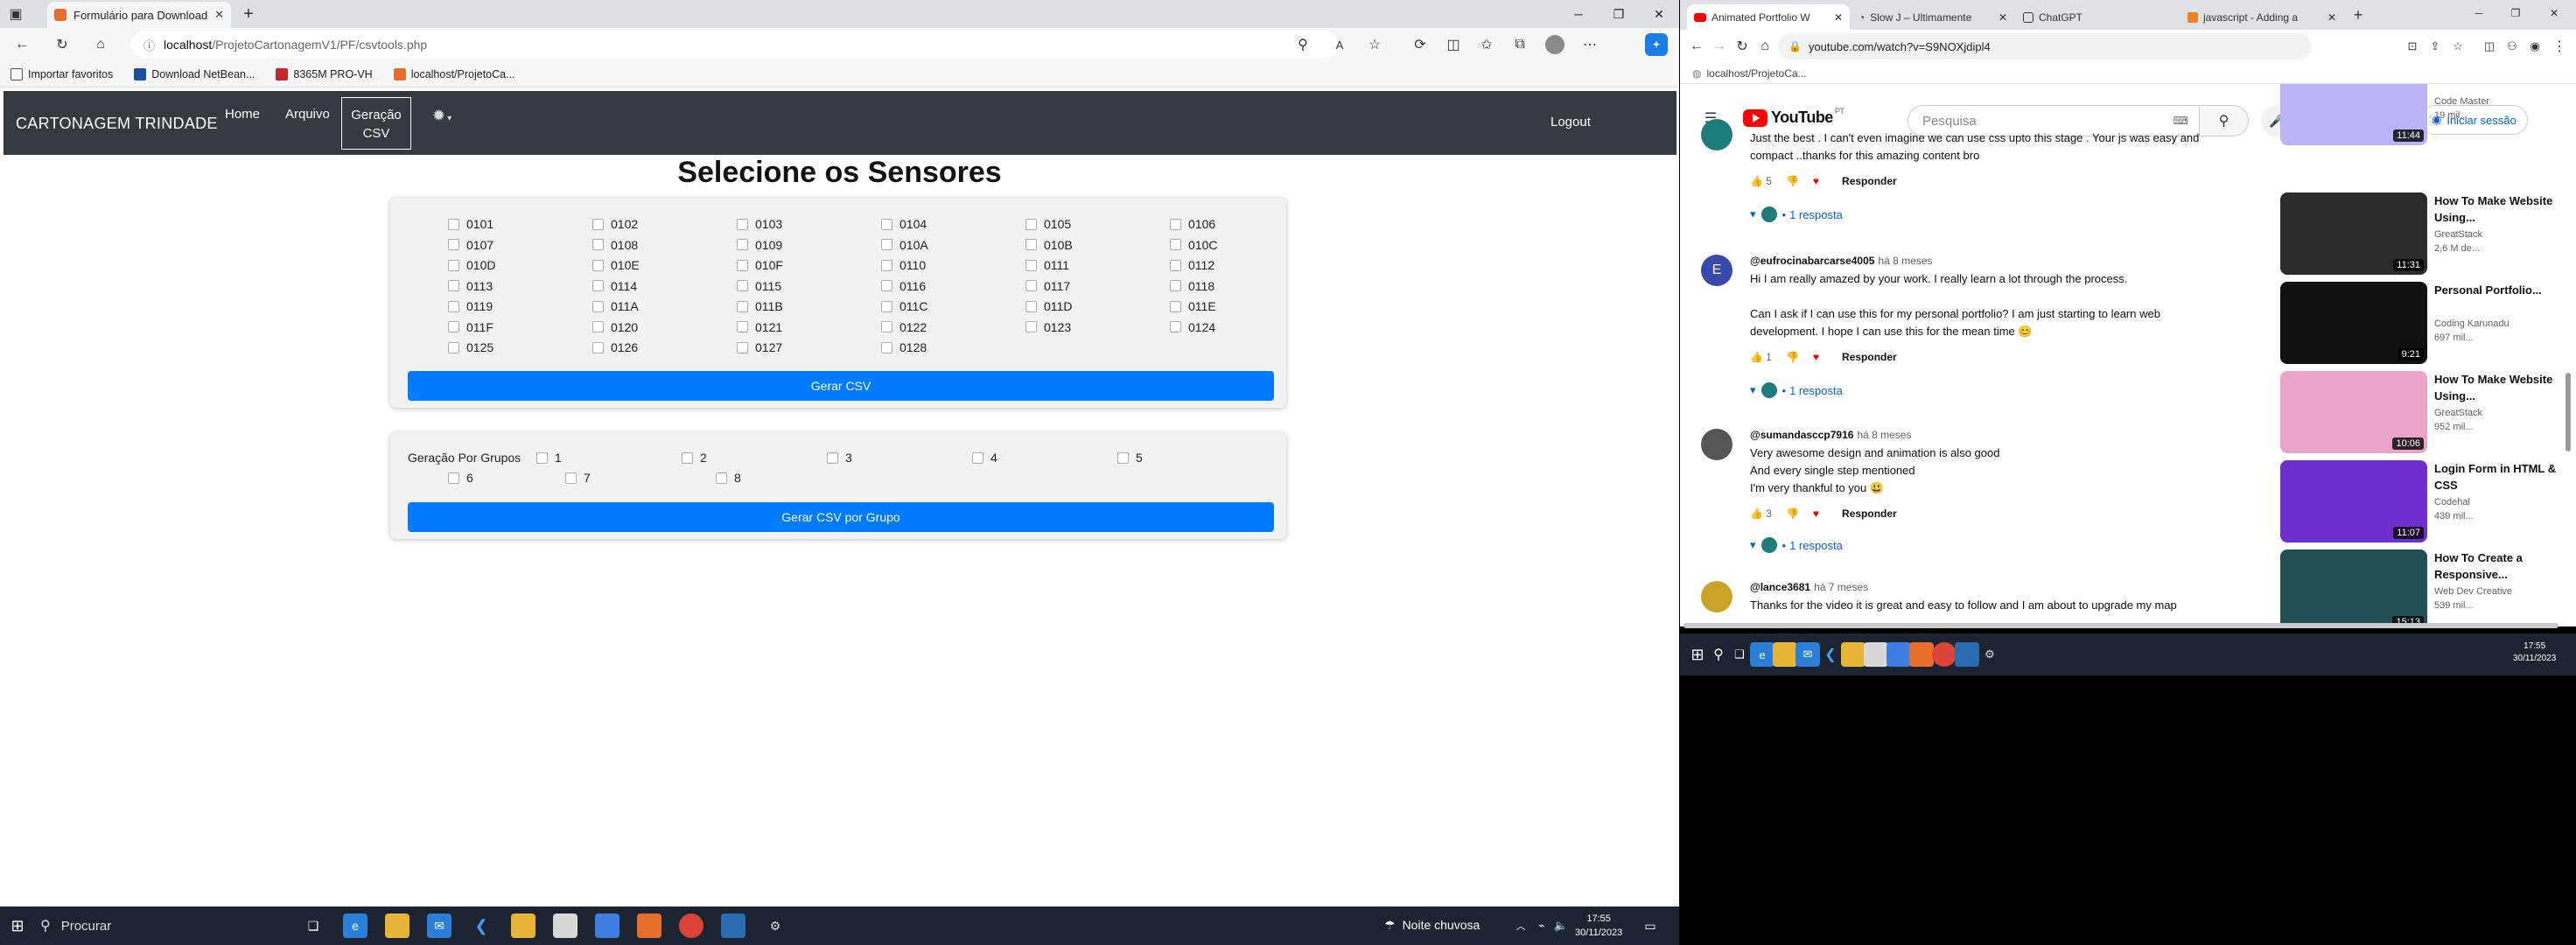  Describe the element at coordinates (1098, 286) in the screenshot. I see `sensor-checkbox-item: 0117` at that location.